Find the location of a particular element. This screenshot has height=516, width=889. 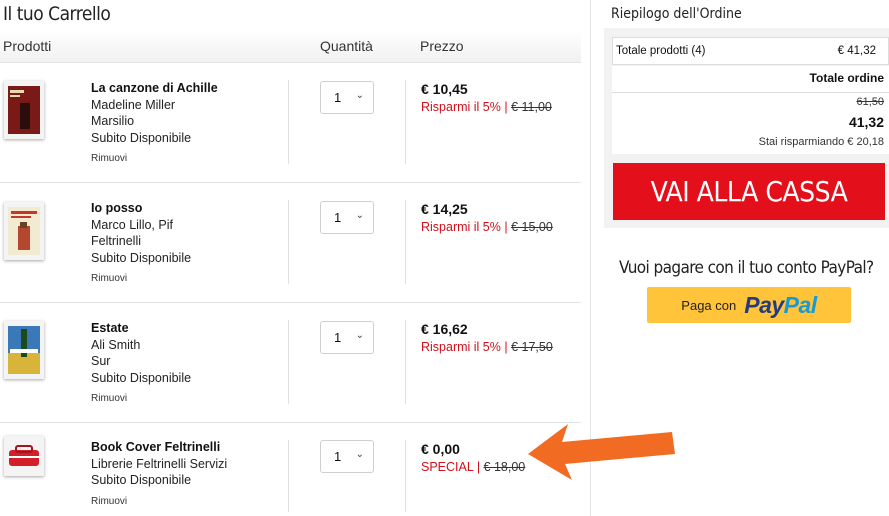

item-author: Ali Smith is located at coordinates (141, 345).